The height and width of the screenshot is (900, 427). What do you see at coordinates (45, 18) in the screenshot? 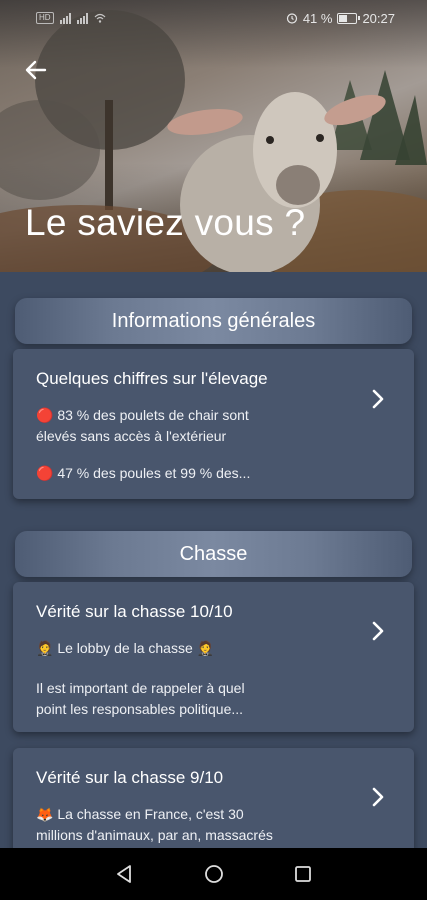
I see `hd-badge: HD` at bounding box center [45, 18].